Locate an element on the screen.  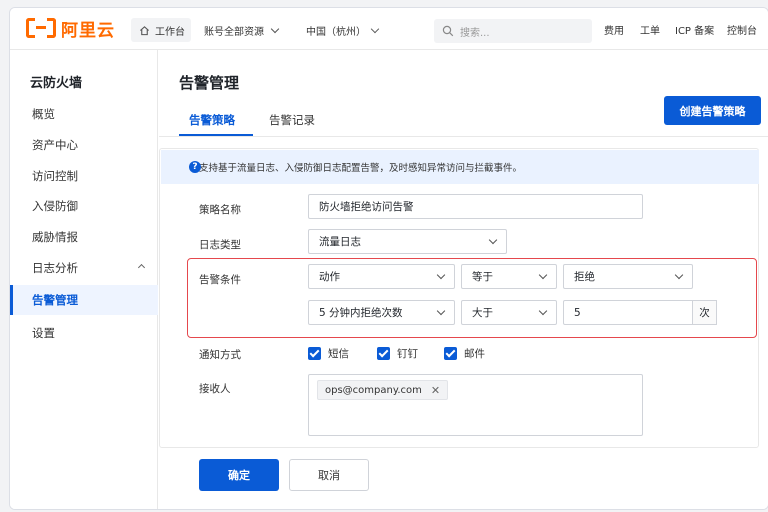
policy-name-label: 策略名称 is located at coordinates (220, 210).